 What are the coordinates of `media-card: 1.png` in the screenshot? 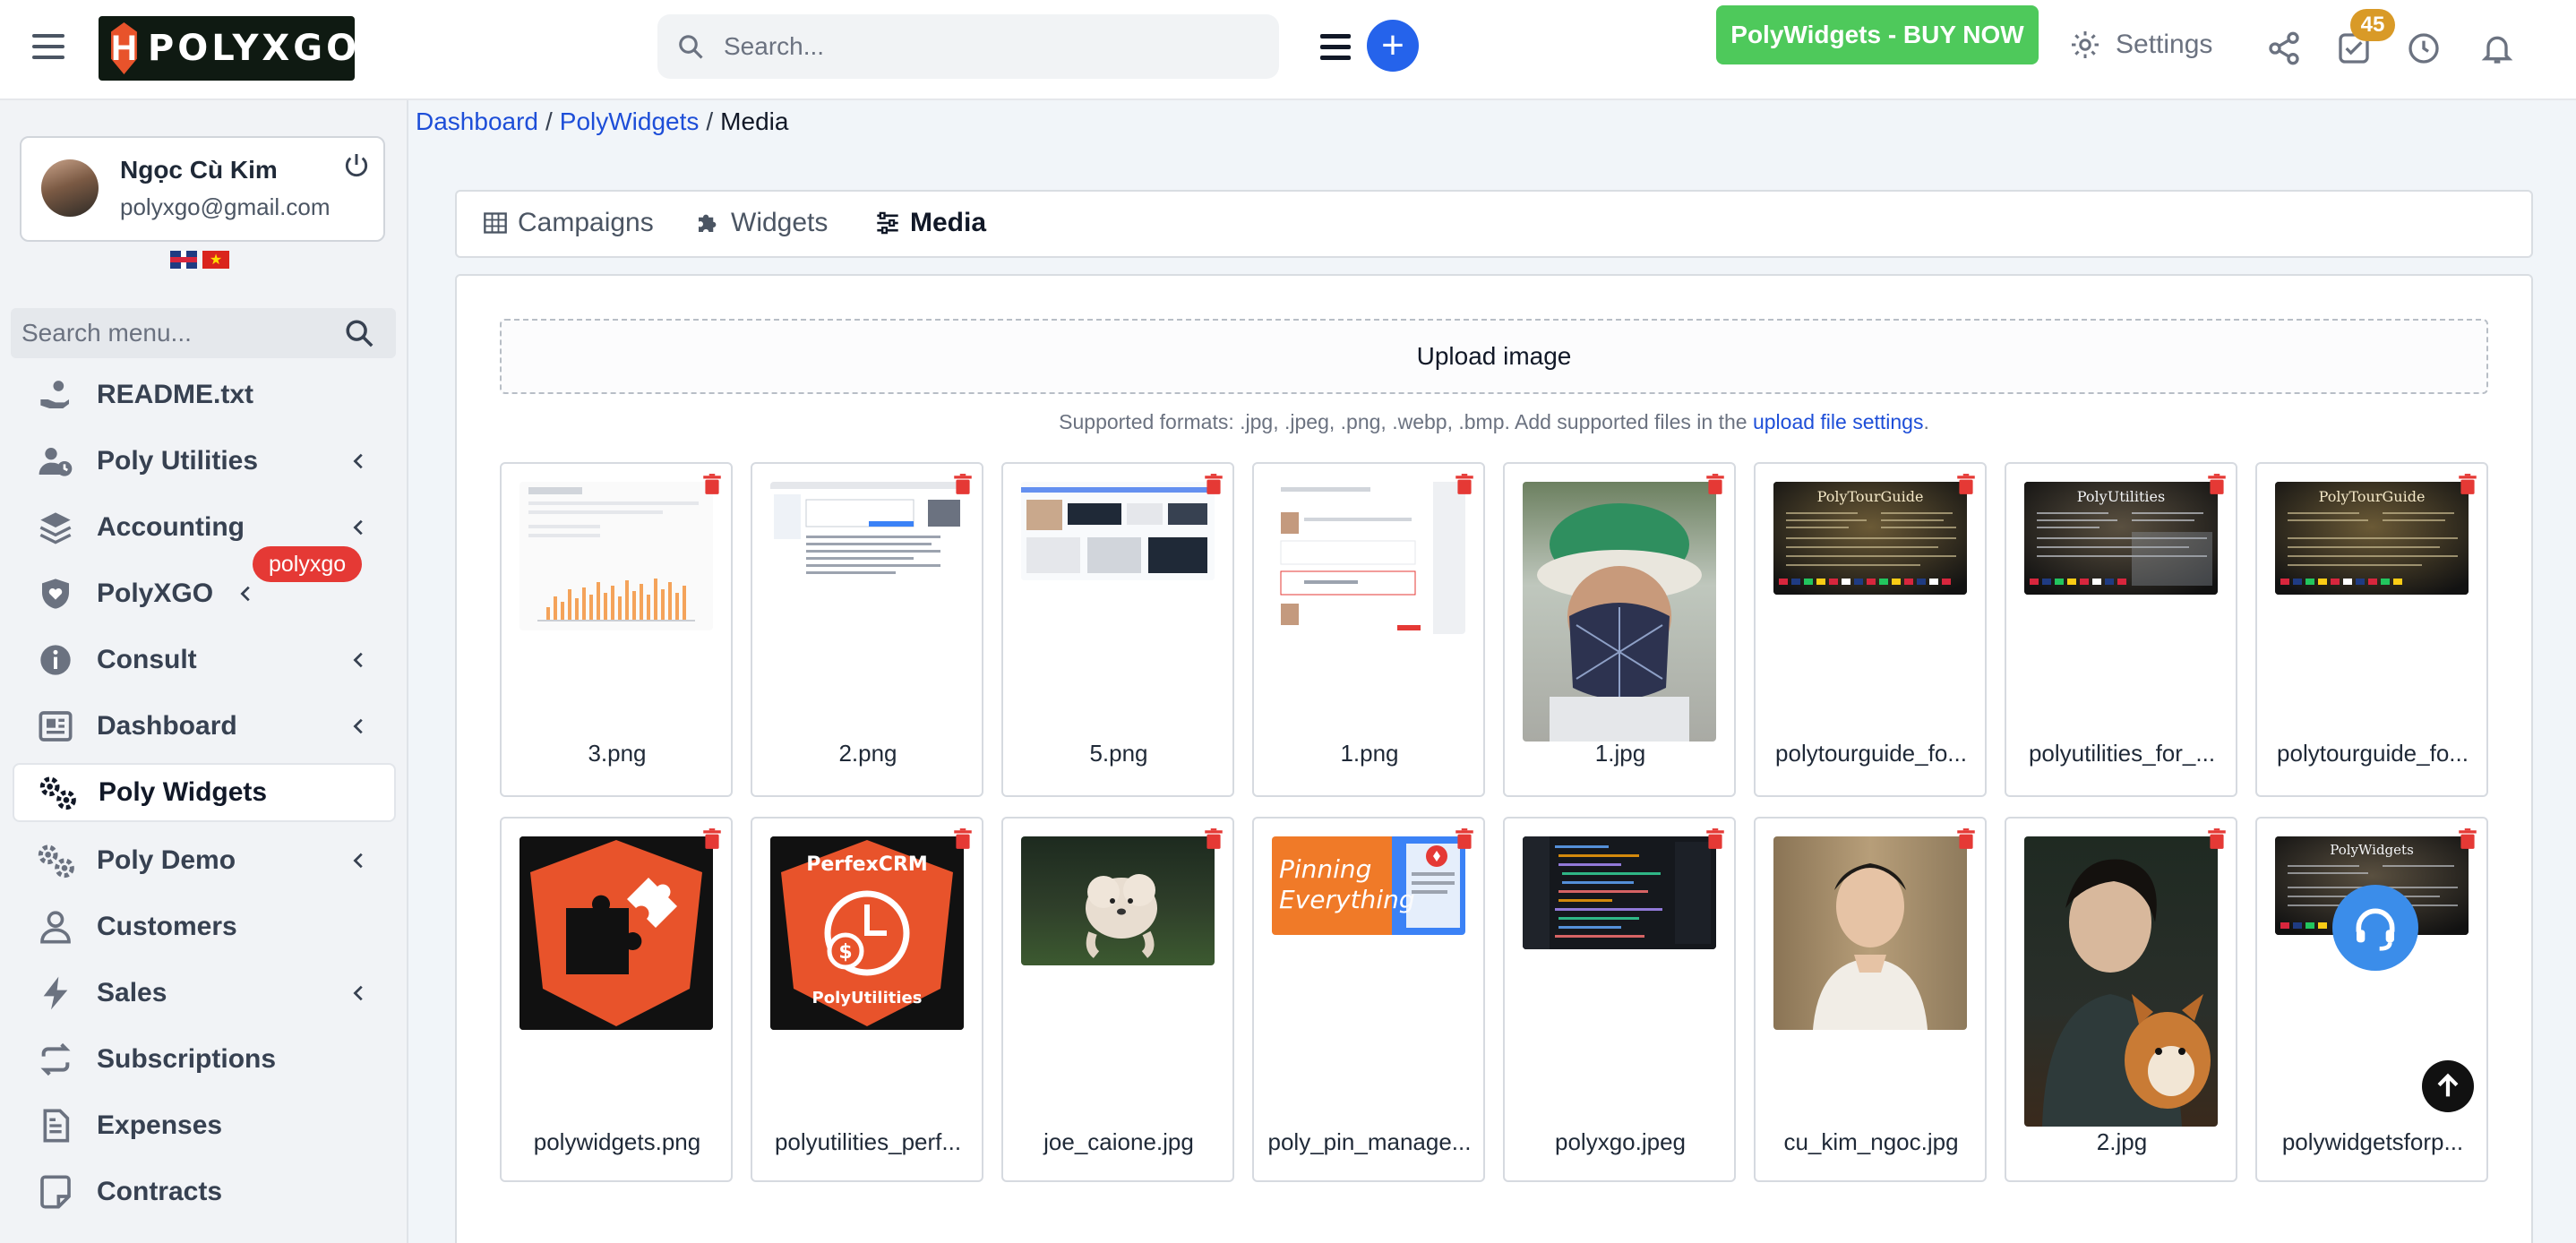 It's located at (1368, 629).